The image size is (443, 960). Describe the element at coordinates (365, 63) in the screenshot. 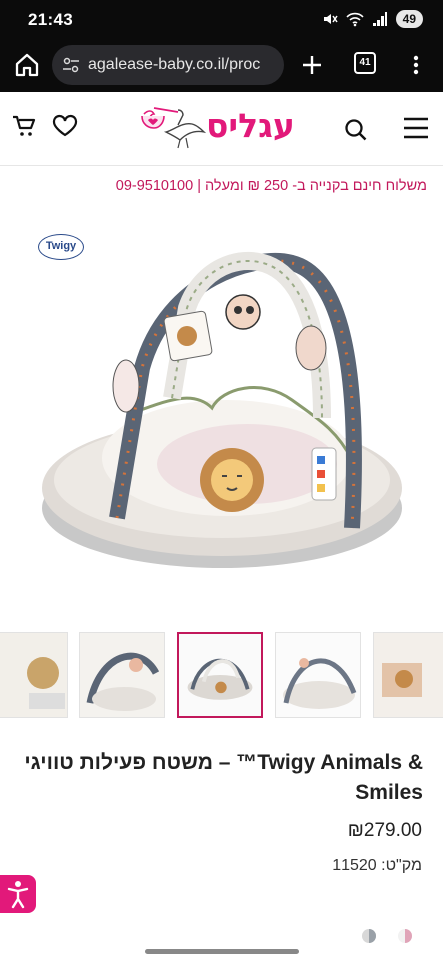

I see `tab-switcher-button: 41` at that location.